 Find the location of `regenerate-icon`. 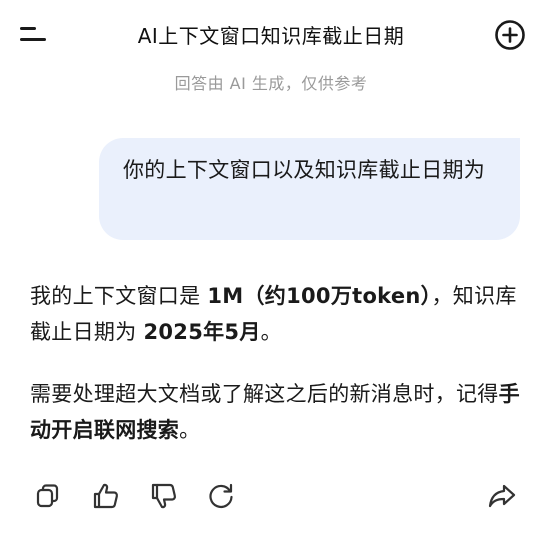

regenerate-icon is located at coordinates (221, 496).